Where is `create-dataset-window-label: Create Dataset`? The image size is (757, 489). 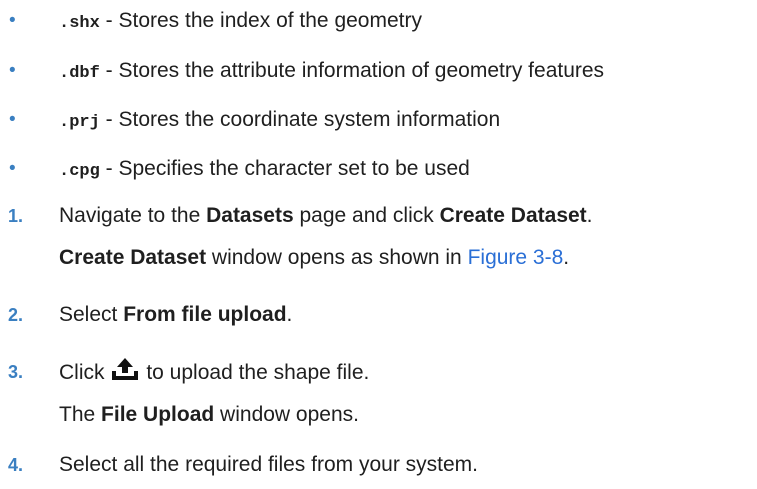 create-dataset-window-label: Create Dataset is located at coordinates (133, 257).